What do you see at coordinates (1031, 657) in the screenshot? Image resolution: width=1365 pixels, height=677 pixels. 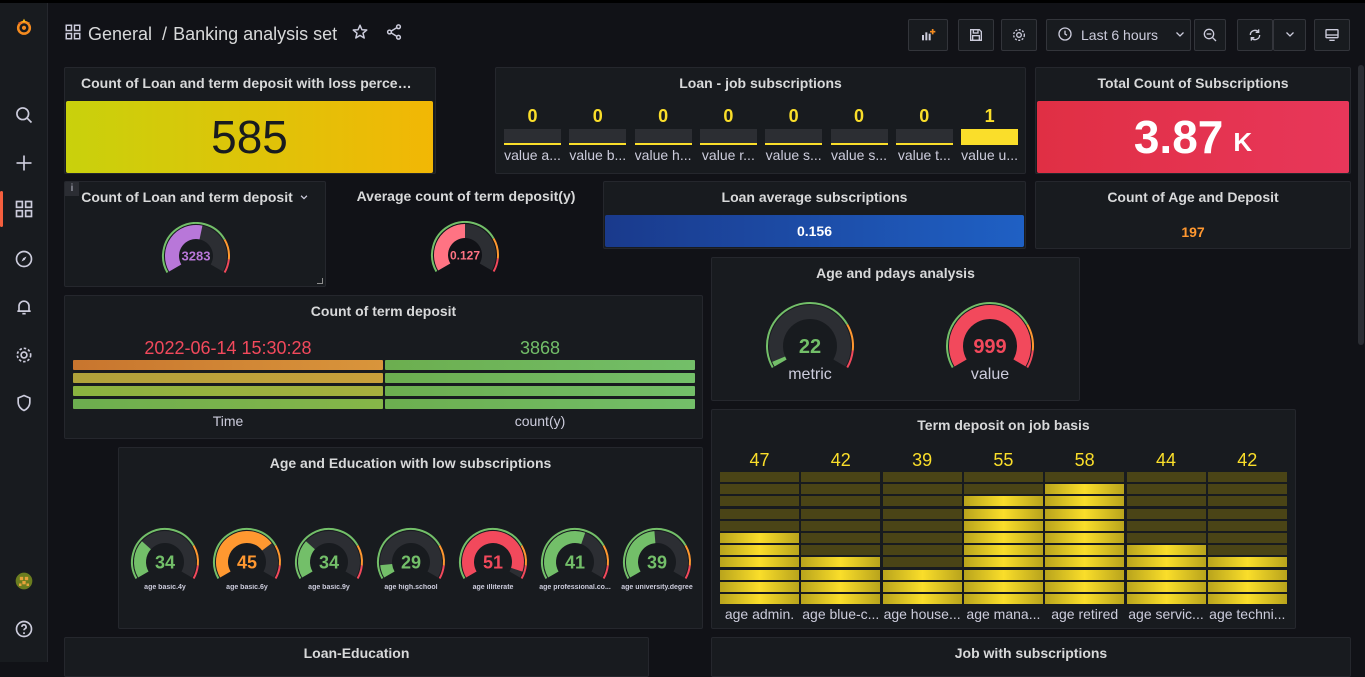 I see `panel-job-subscriptions: Job with subscriptions` at bounding box center [1031, 657].